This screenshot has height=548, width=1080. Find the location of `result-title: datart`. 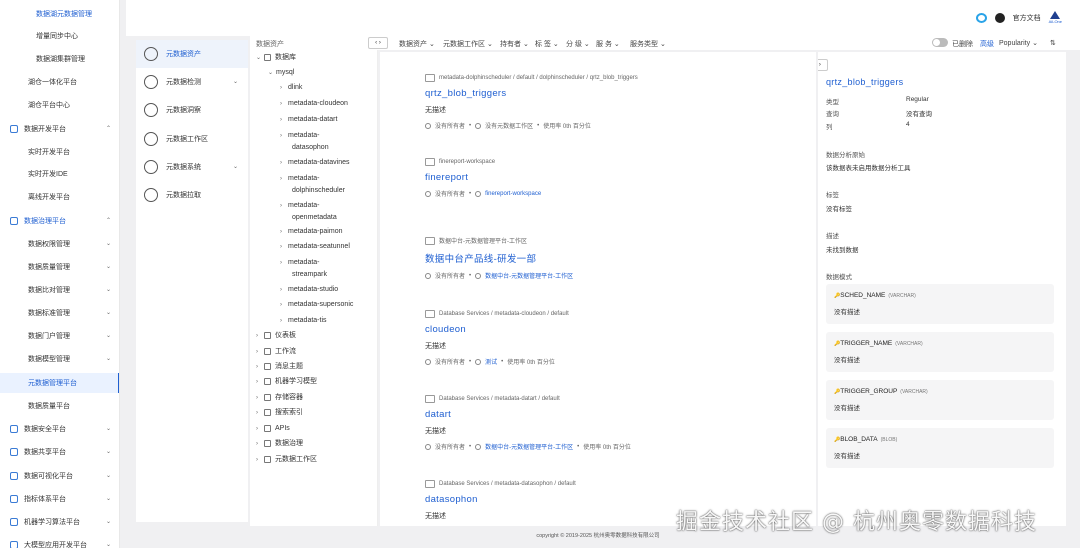

result-title: datart is located at coordinates (615, 414).